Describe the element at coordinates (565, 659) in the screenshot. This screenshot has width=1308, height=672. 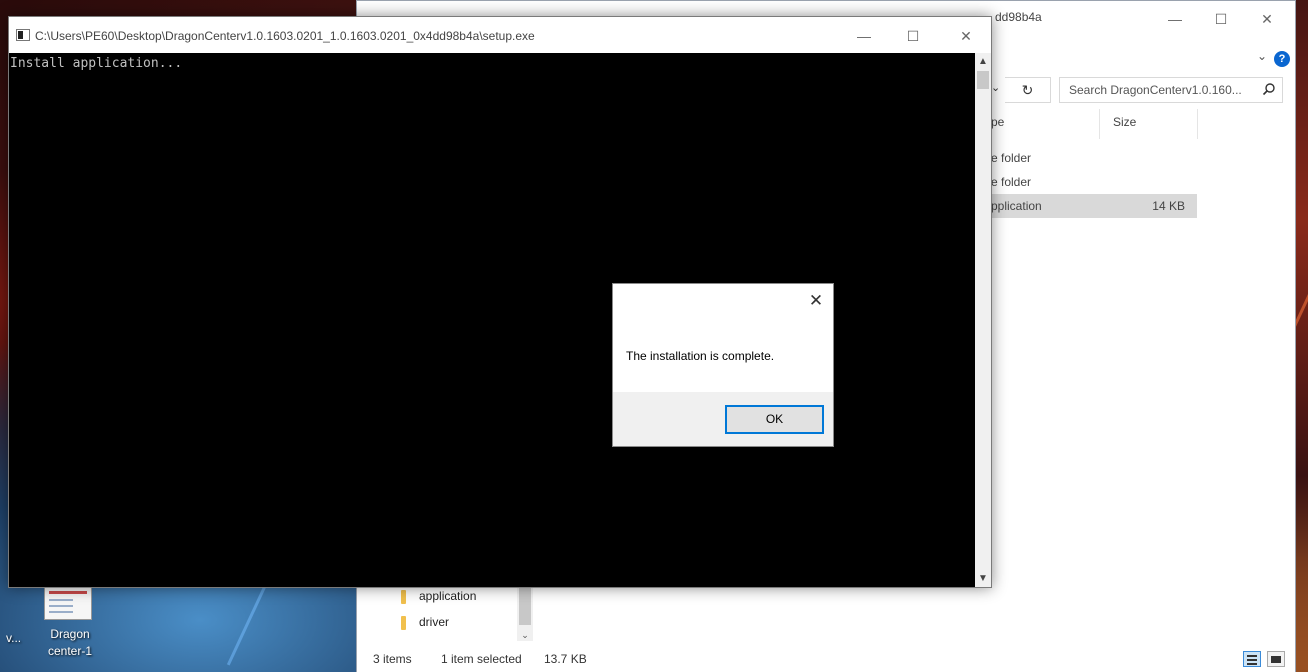
I see `status-size: 13.7 KB` at that location.